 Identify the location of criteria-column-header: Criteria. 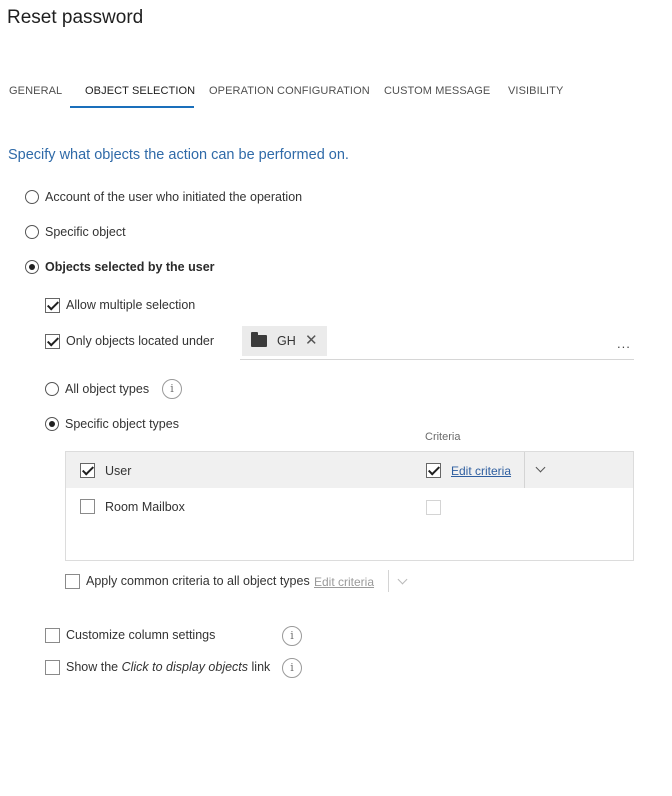
(443, 437).